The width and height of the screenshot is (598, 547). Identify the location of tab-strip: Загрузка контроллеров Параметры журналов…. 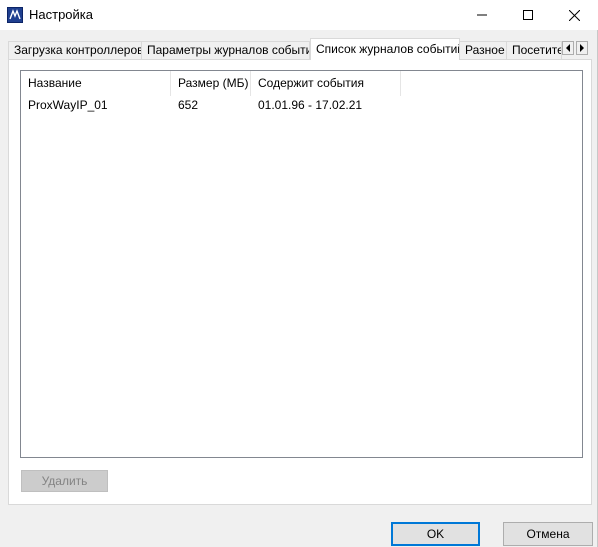
(300, 49).